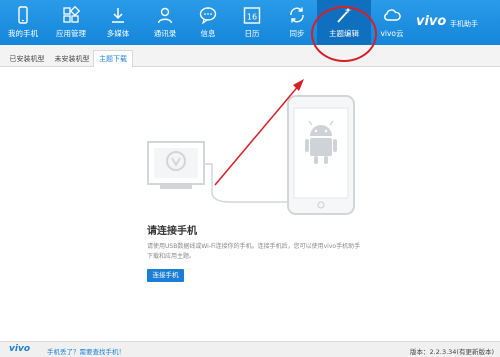  I want to click on tab-installed-models: 已安装机型, so click(27, 59).